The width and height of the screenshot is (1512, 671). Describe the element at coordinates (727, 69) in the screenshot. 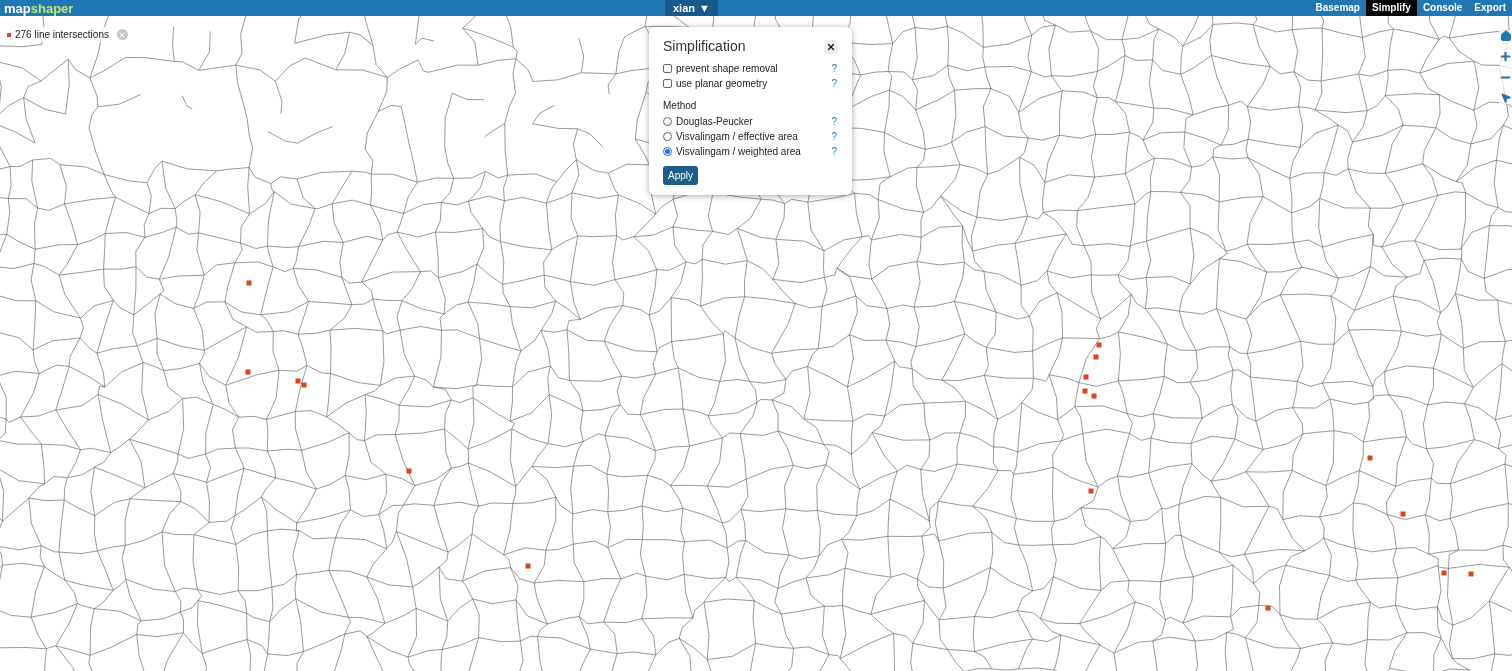

I see `option-label: prevent shape removal` at that location.